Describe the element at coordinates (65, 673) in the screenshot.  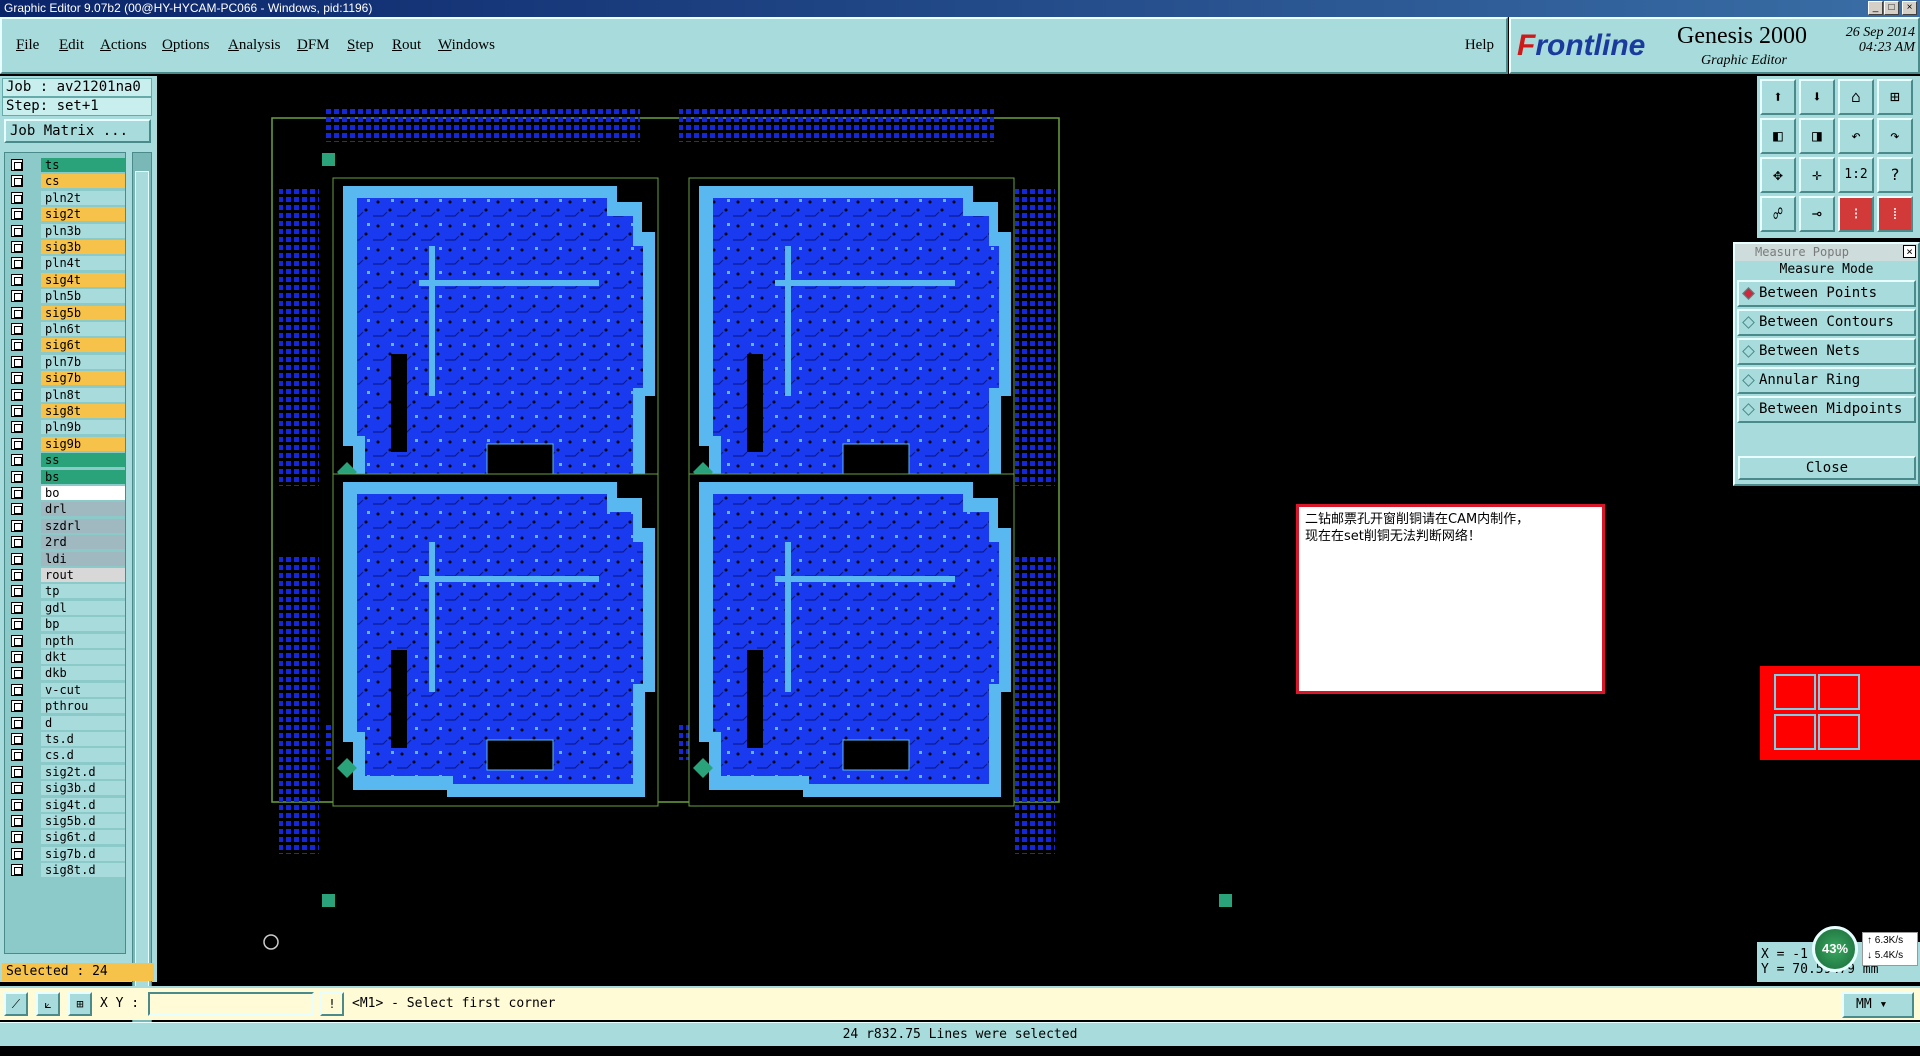
I see `layer-row-dkb: dkb` at that location.